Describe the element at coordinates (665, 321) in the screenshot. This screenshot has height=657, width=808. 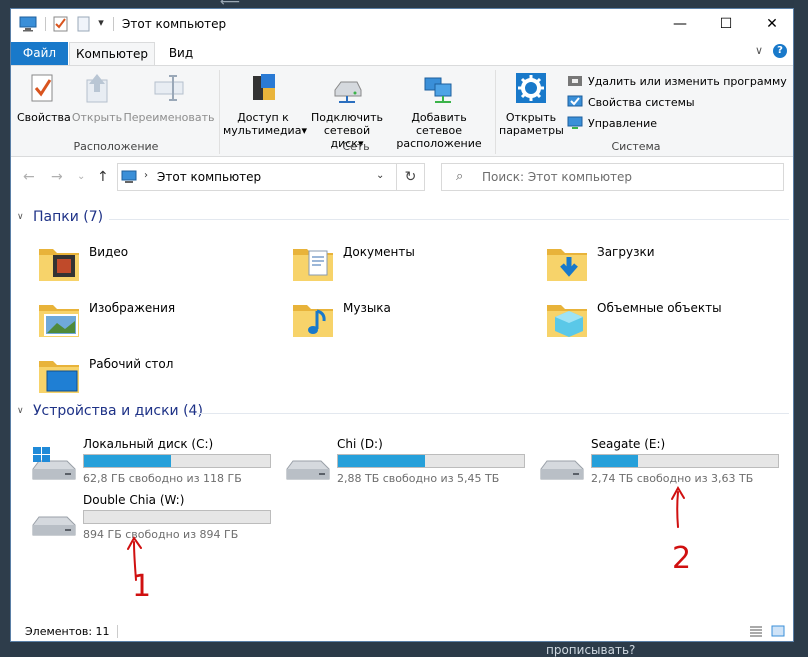
I see `folder-item: Объемные объекты` at that location.